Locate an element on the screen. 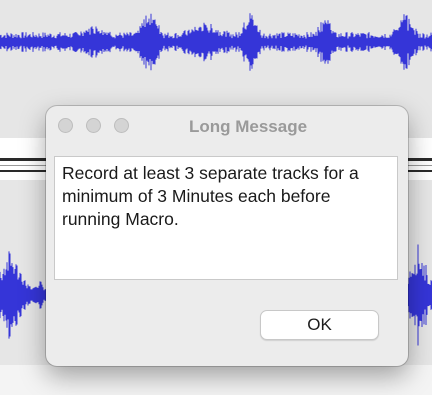 This screenshot has height=395, width=432. dialog-title: Long Message is located at coordinates (248, 126).